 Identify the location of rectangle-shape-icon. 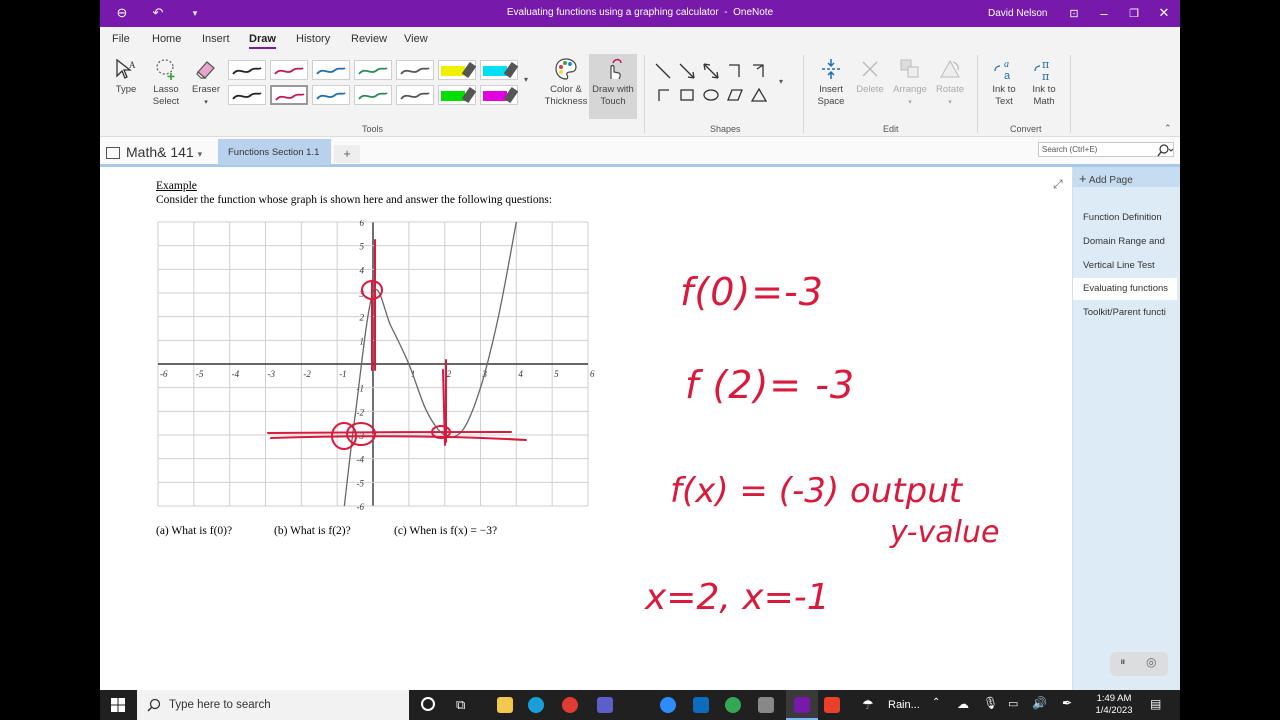
(687, 95).